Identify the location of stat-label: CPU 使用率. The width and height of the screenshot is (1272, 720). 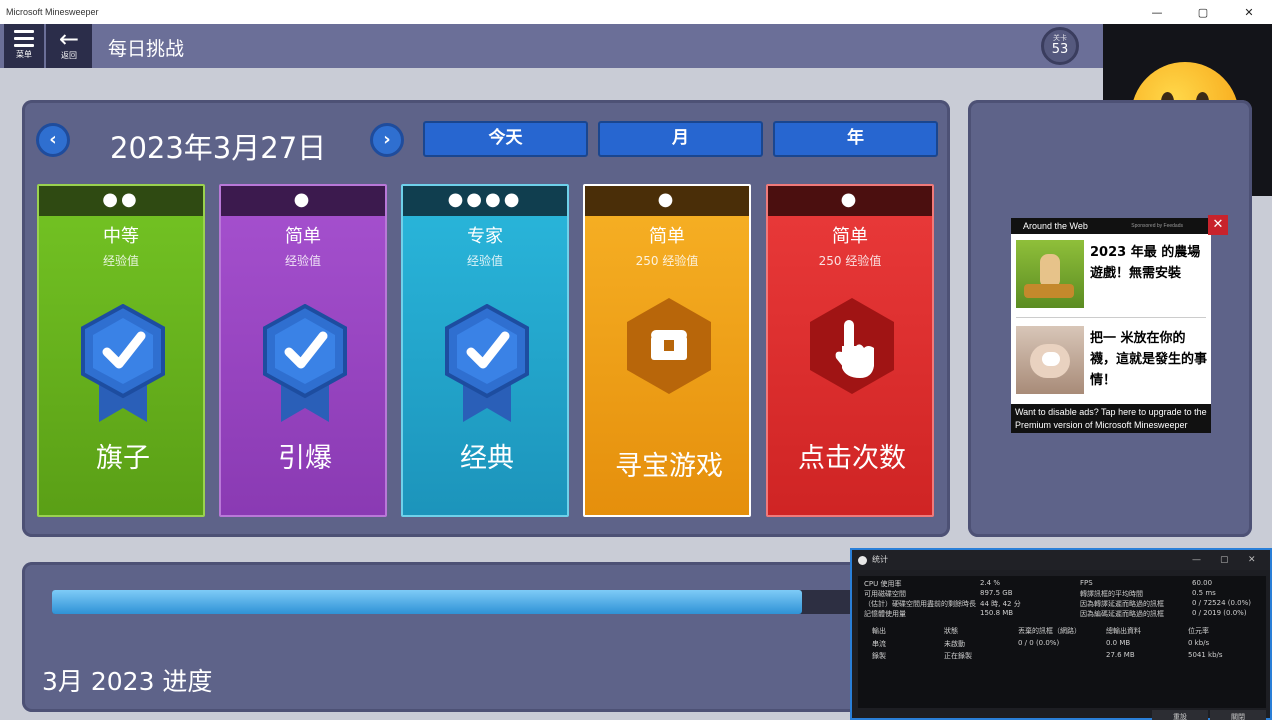
(883, 584).